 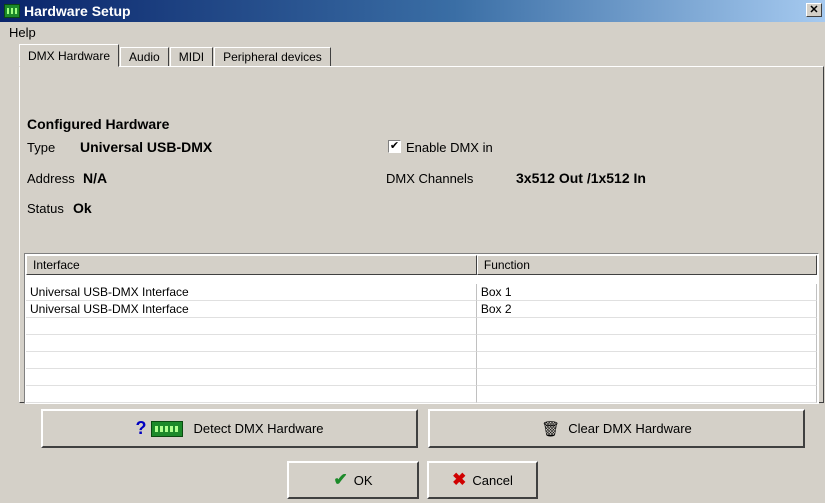 I want to click on window-title: Hardware Setup, so click(x=77, y=11).